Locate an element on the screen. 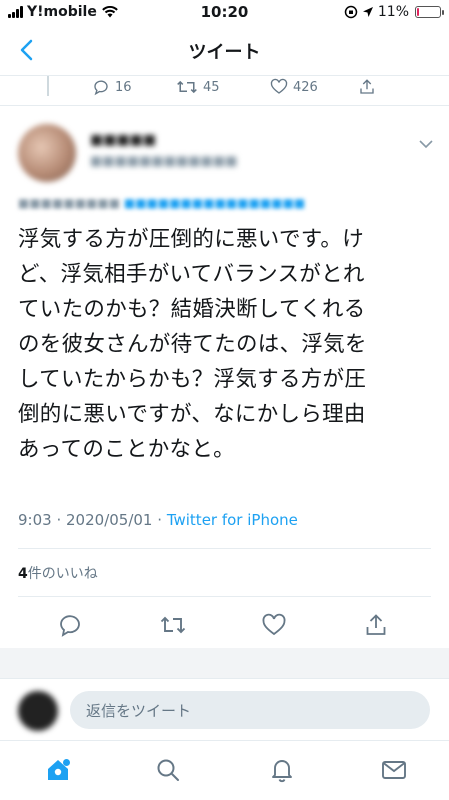 The image size is (449, 800). status-right: 11% is located at coordinates (394, 12).